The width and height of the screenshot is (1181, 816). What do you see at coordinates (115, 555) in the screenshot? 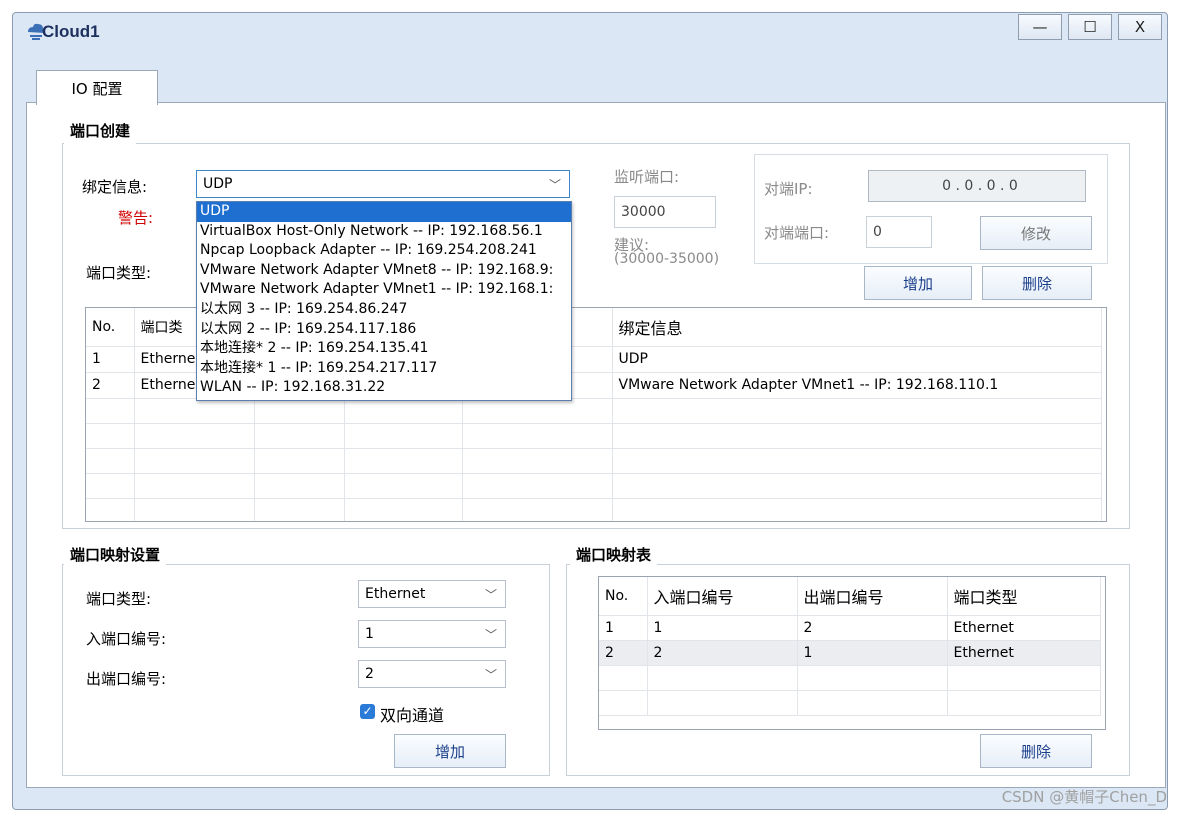
I see `mapping-settings-title: 端口映射设置` at bounding box center [115, 555].